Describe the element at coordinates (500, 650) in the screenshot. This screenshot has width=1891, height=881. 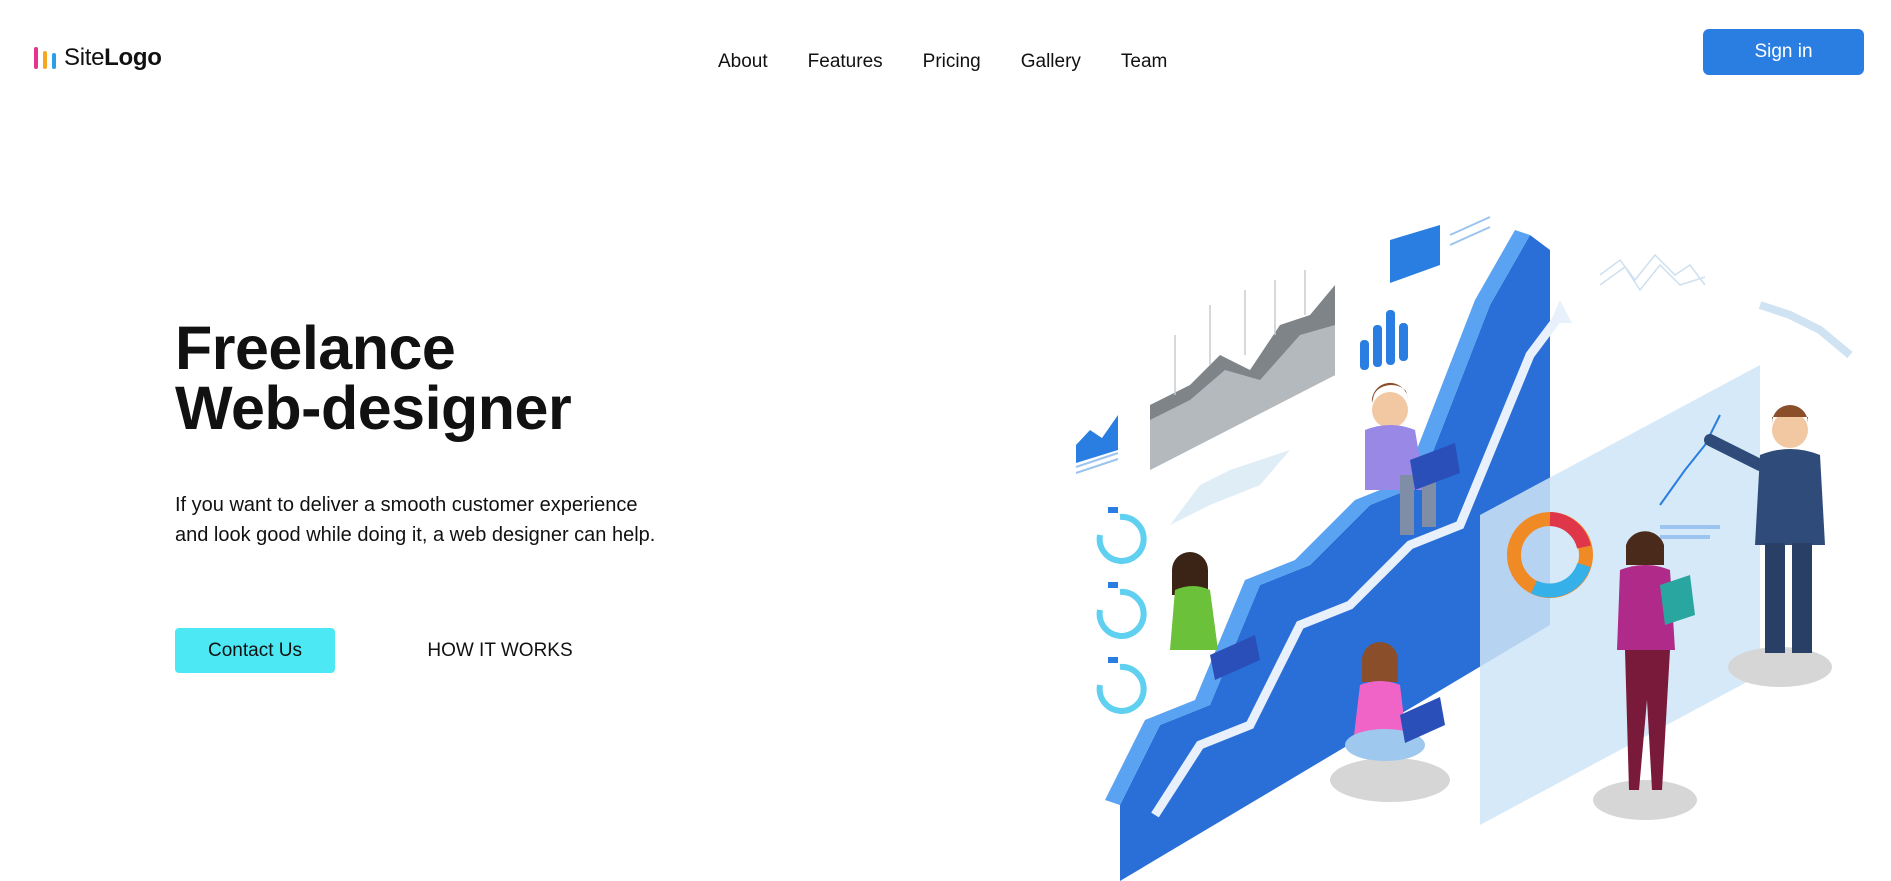
I see `how-it-works-button: HOW IT WORKS` at that location.